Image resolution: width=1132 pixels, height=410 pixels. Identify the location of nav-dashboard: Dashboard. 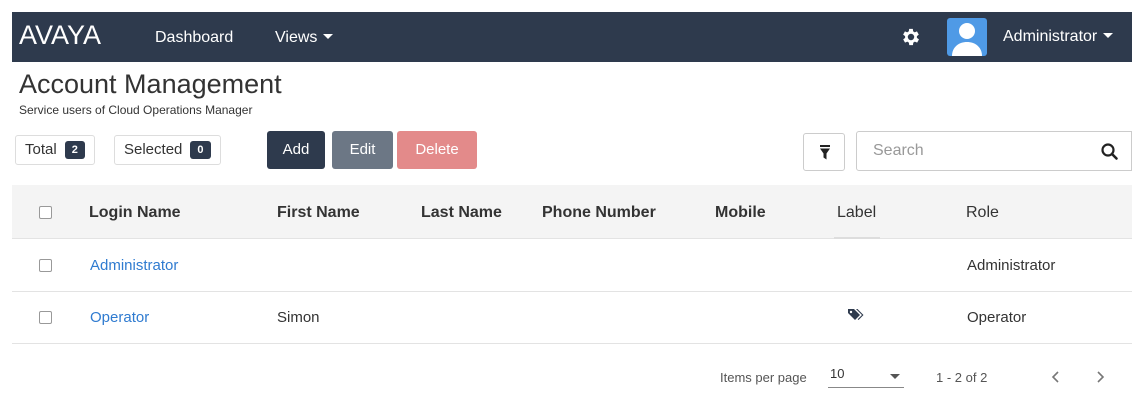
(194, 38).